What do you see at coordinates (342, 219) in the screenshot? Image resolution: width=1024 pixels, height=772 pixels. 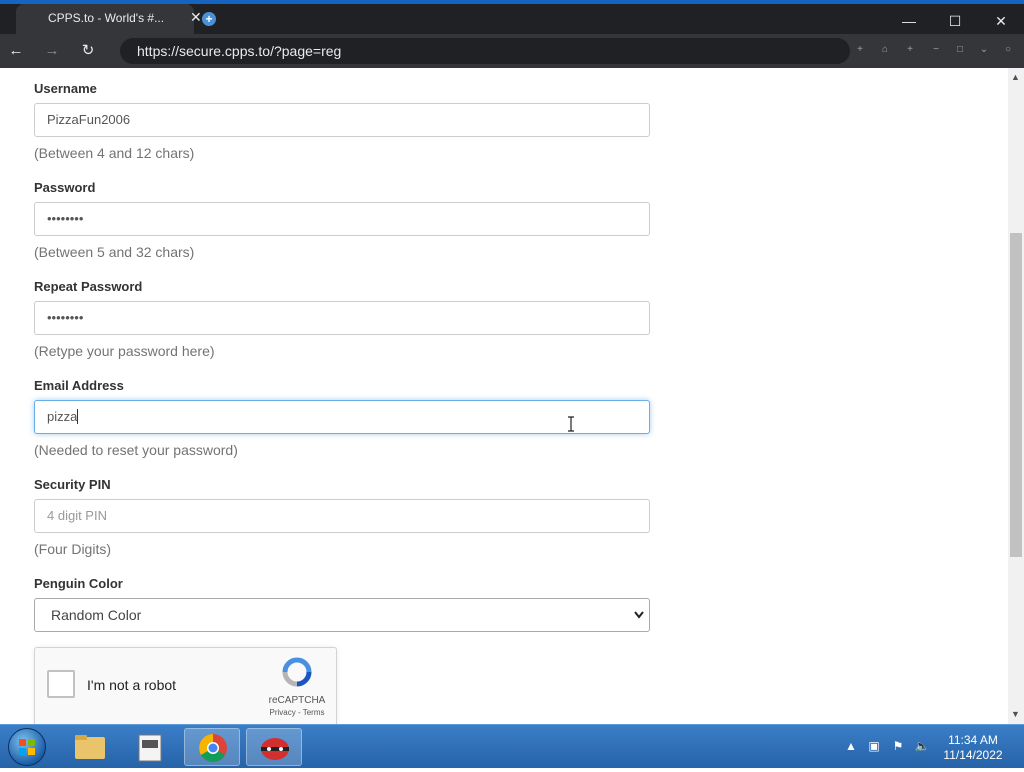 I see `password-input: ••••••••` at bounding box center [342, 219].